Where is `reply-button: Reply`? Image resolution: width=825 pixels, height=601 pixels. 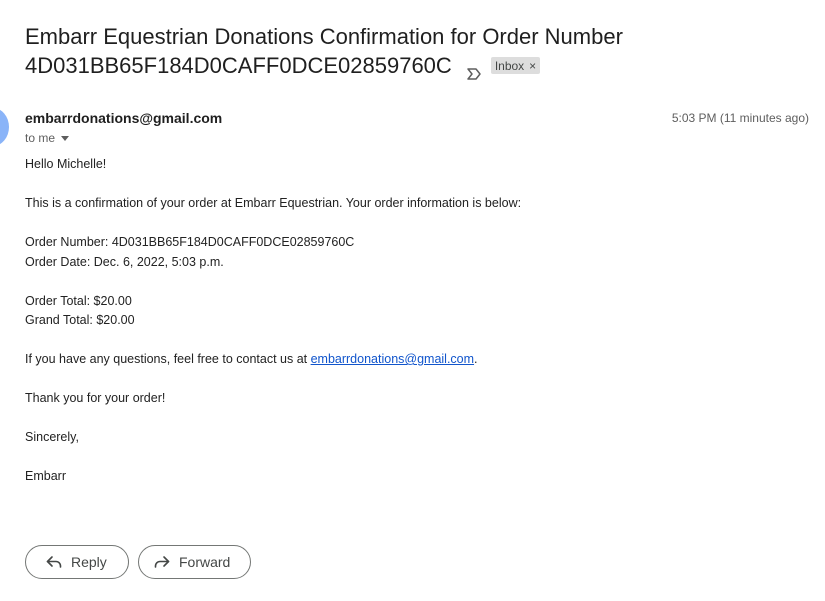 reply-button: Reply is located at coordinates (77, 562).